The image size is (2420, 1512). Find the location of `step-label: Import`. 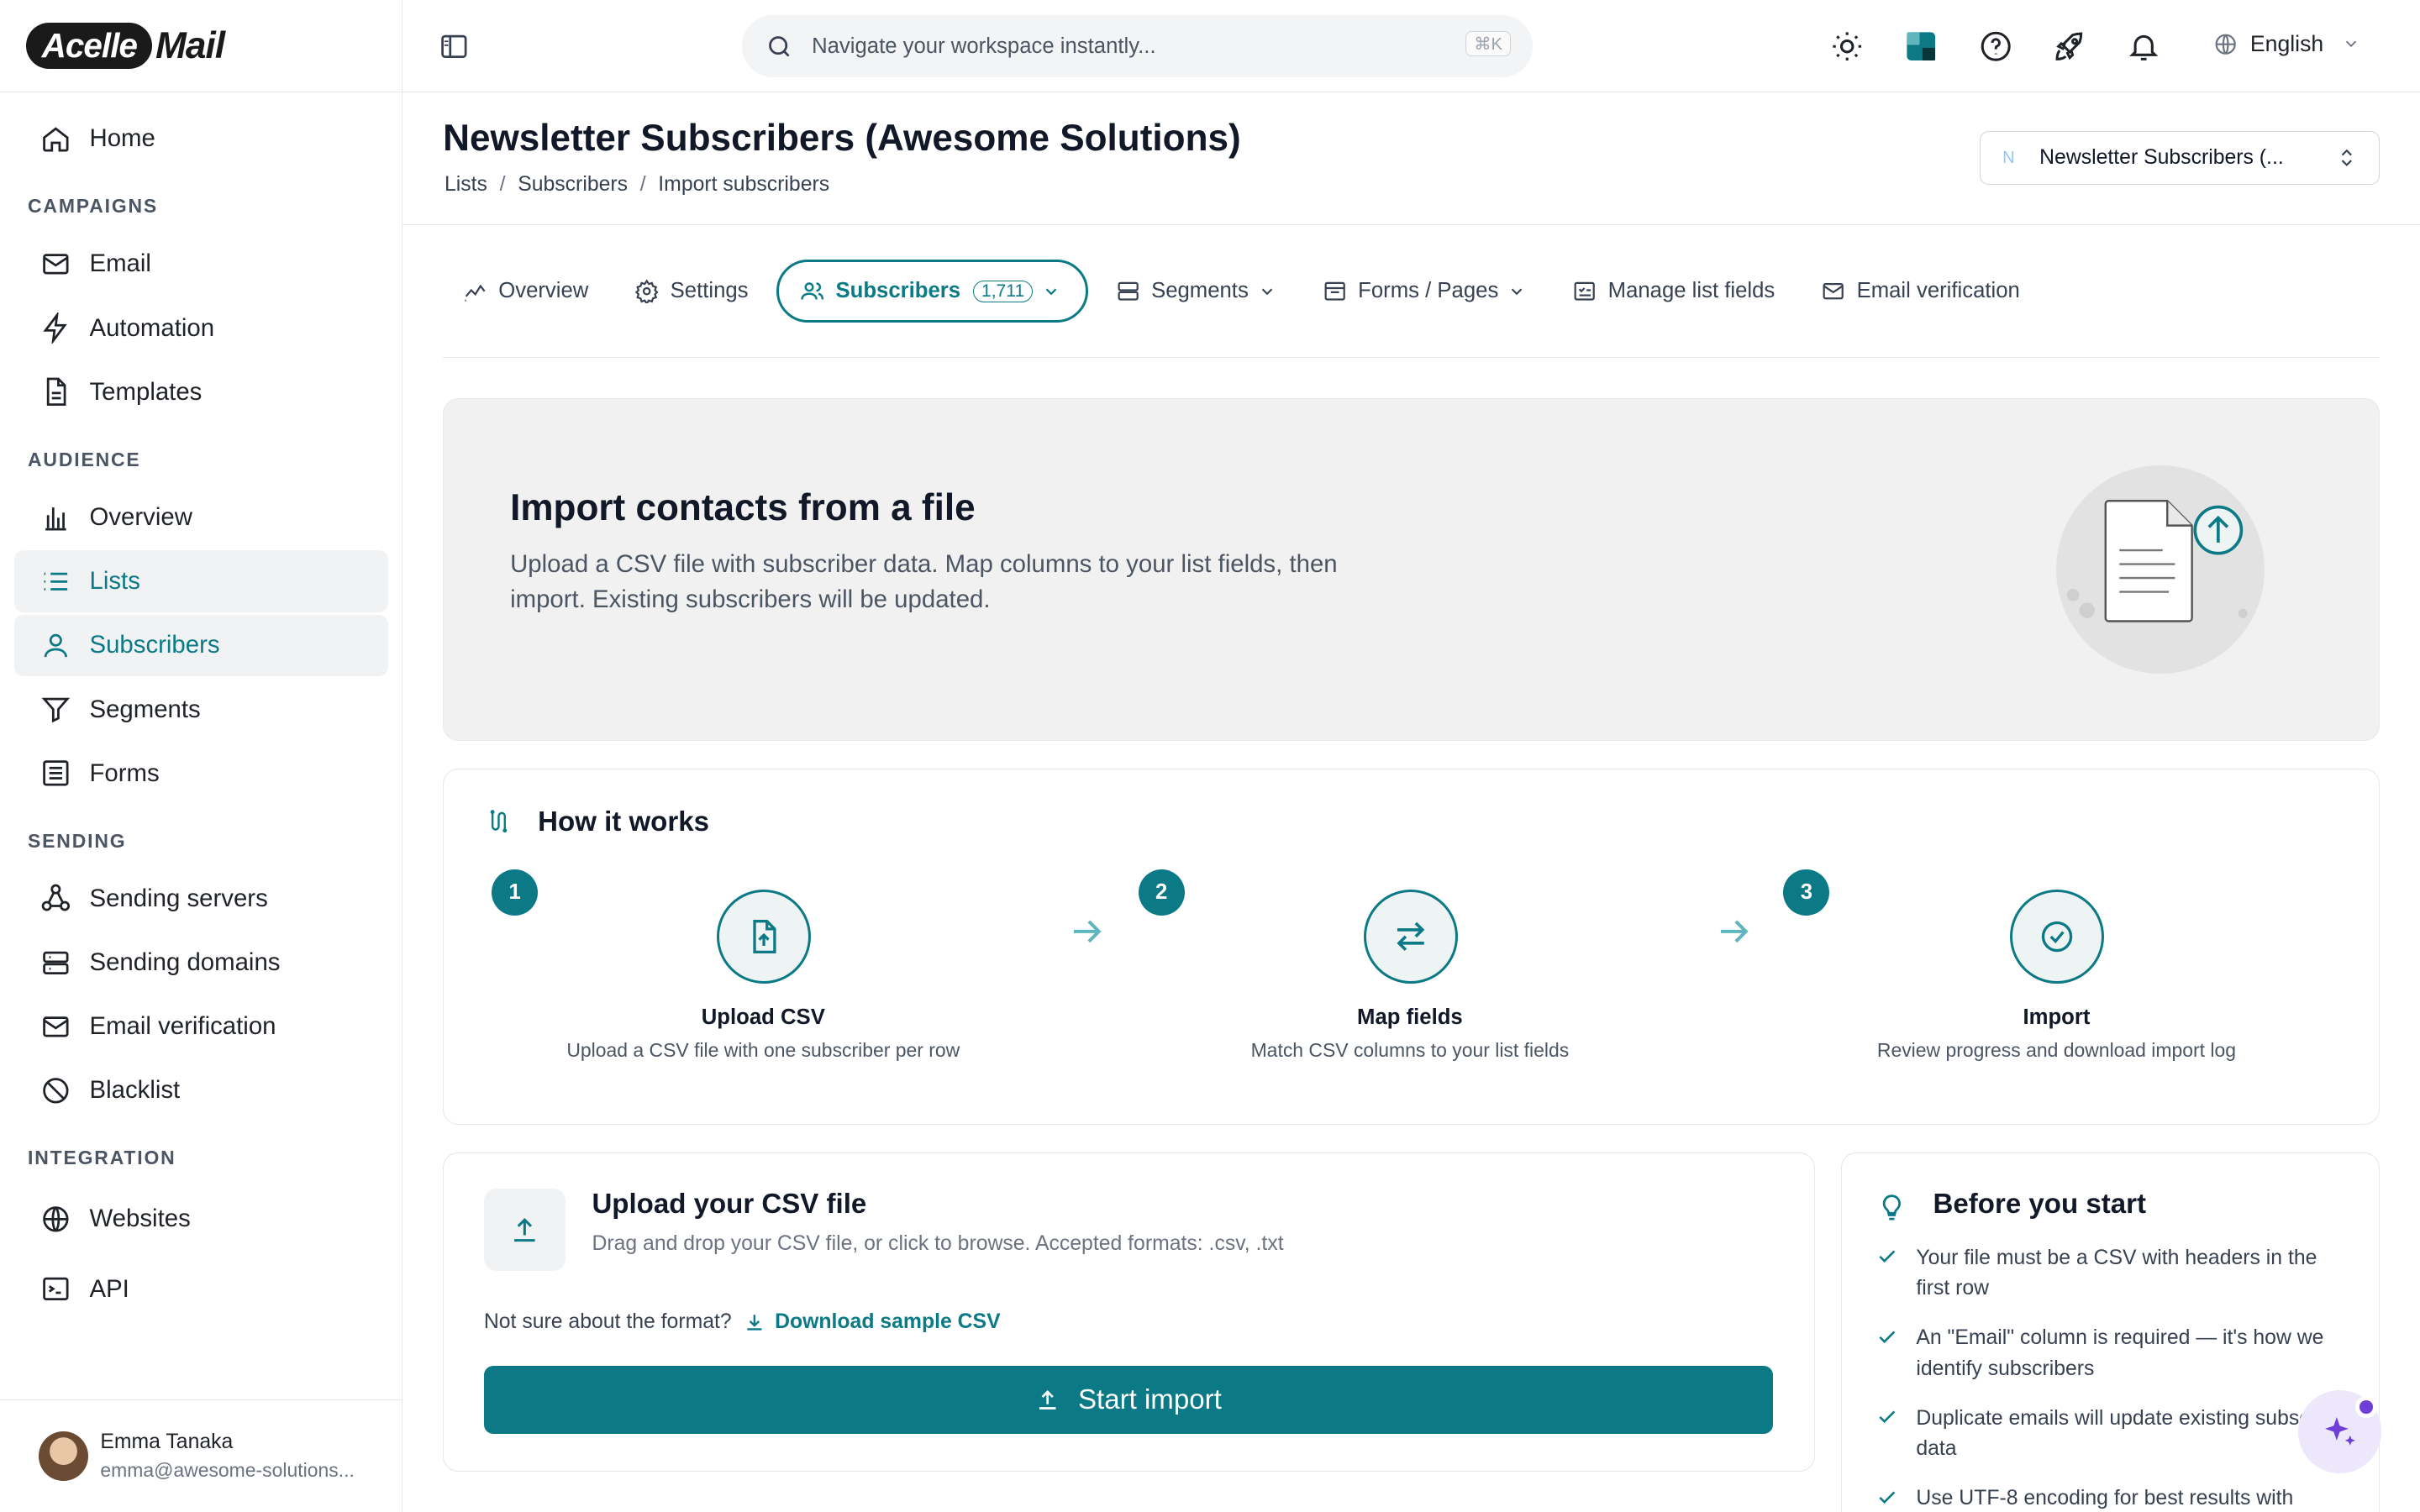

step-label: Import is located at coordinates (2057, 1017).